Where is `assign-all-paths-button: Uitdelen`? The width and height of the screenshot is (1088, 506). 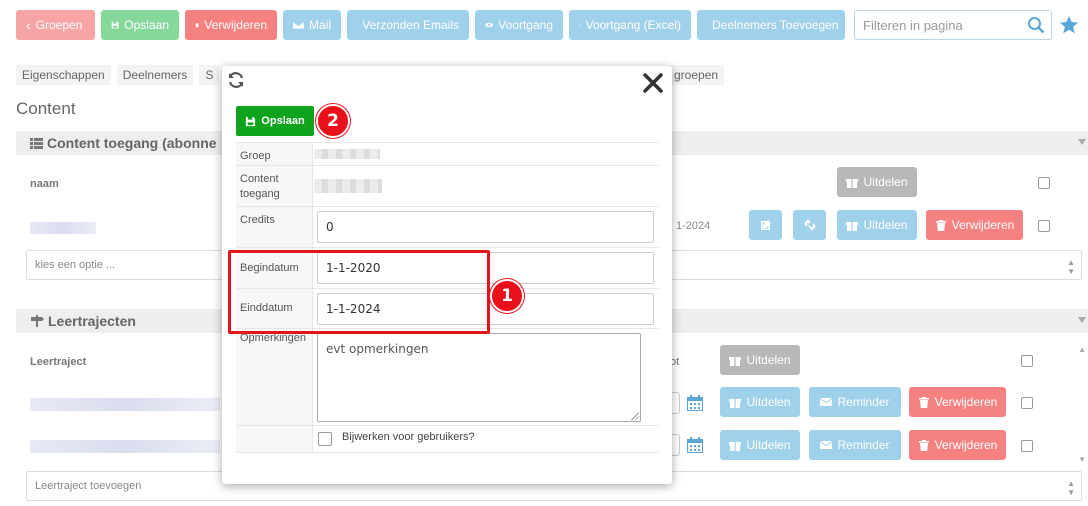 assign-all-paths-button: Uitdelen is located at coordinates (760, 360).